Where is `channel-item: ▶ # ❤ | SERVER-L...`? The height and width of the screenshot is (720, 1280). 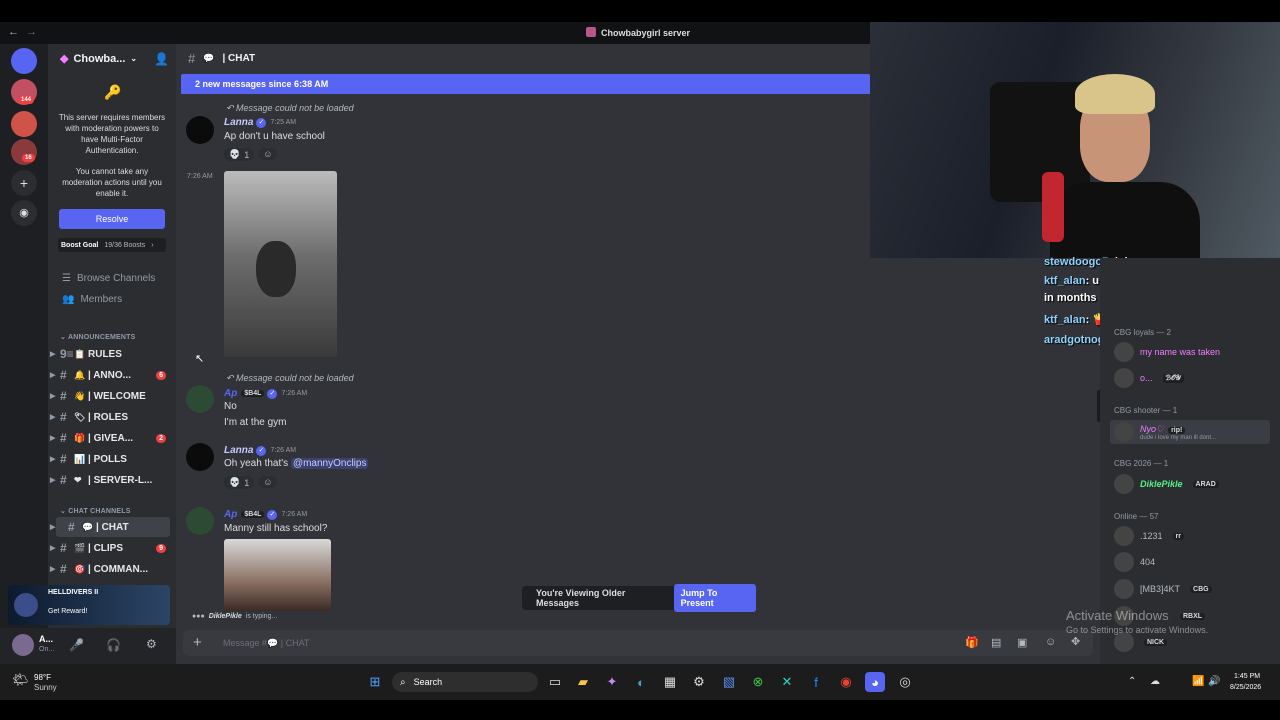
channel-item: ▶ # ❤ | SERVER-L... is located at coordinates (112, 480).